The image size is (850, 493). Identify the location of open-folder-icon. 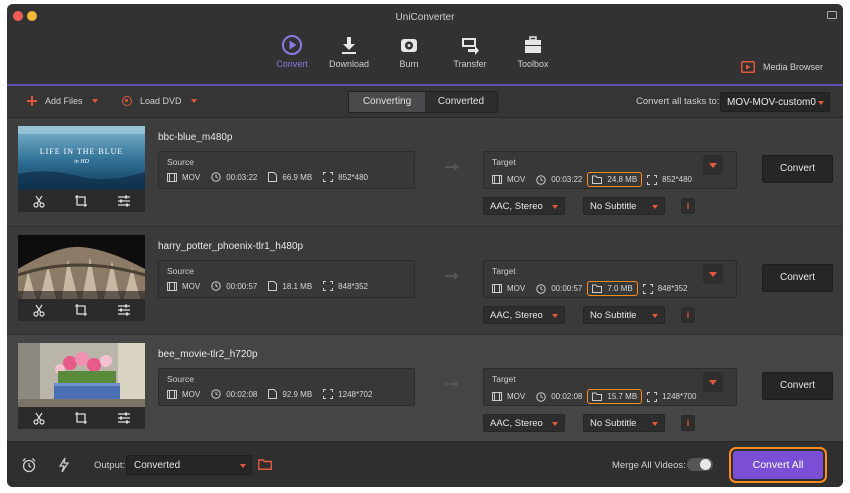
(265, 464).